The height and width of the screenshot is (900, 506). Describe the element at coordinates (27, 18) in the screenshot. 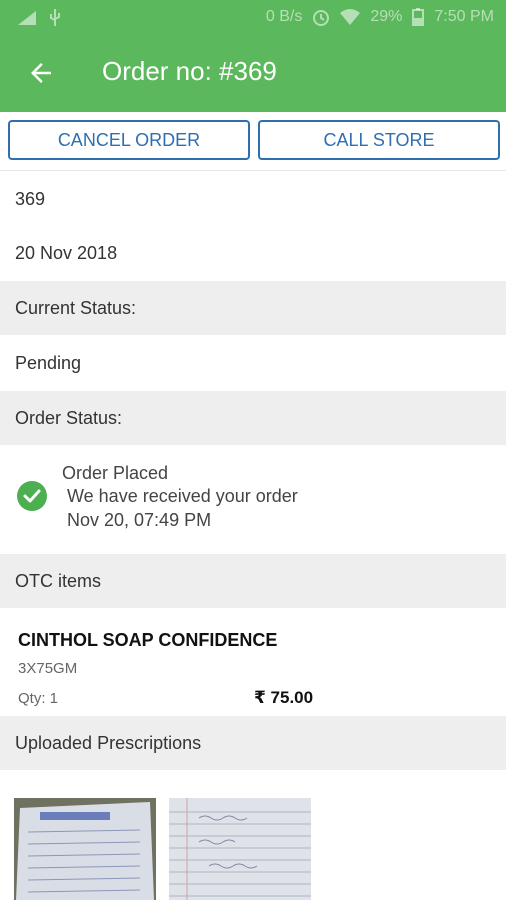

I see `signal-icon` at that location.